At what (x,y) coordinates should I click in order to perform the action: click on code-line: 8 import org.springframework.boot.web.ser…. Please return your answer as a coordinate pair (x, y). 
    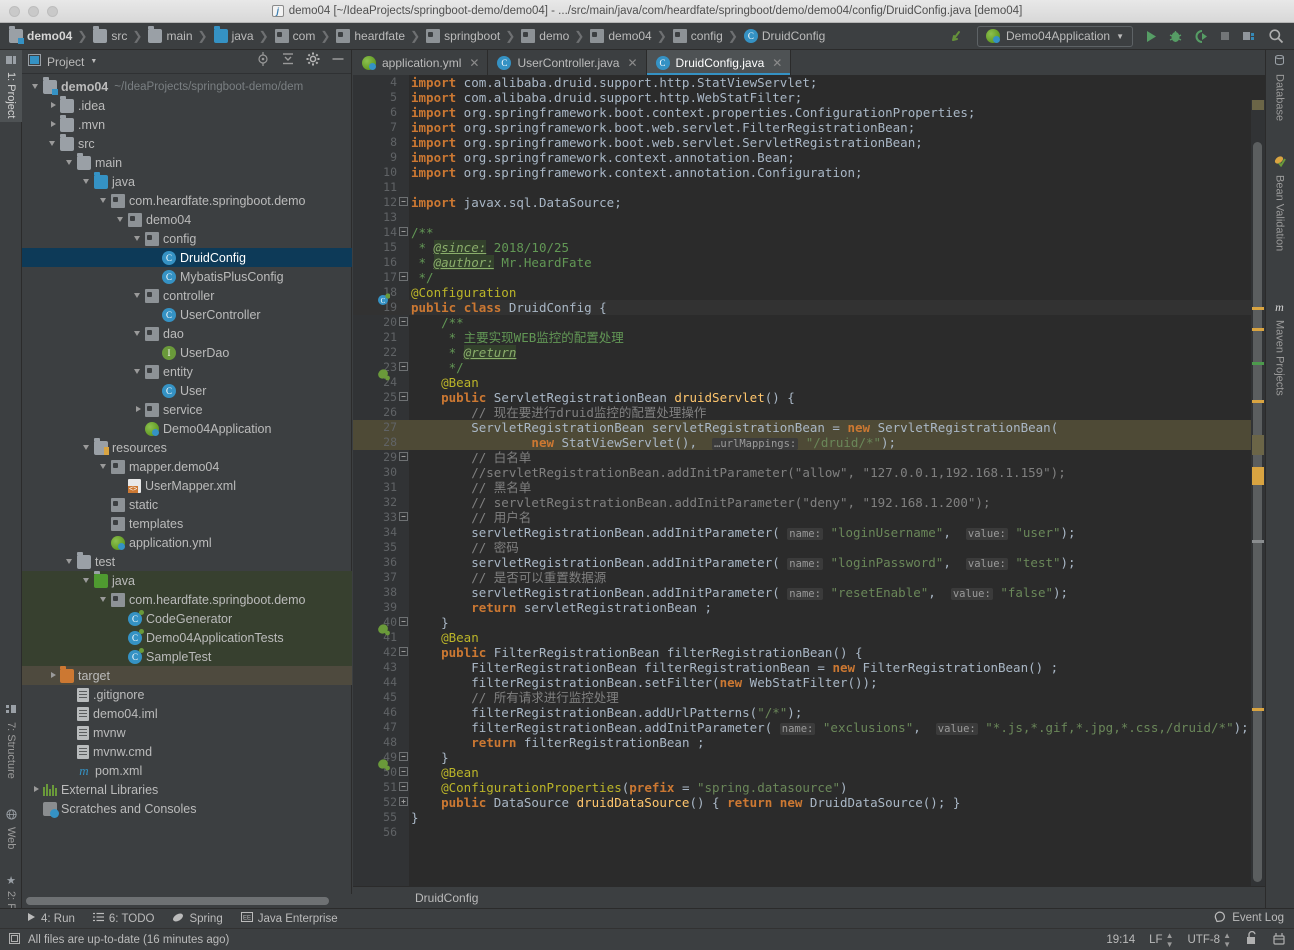
    Looking at the image, I should click on (809, 142).